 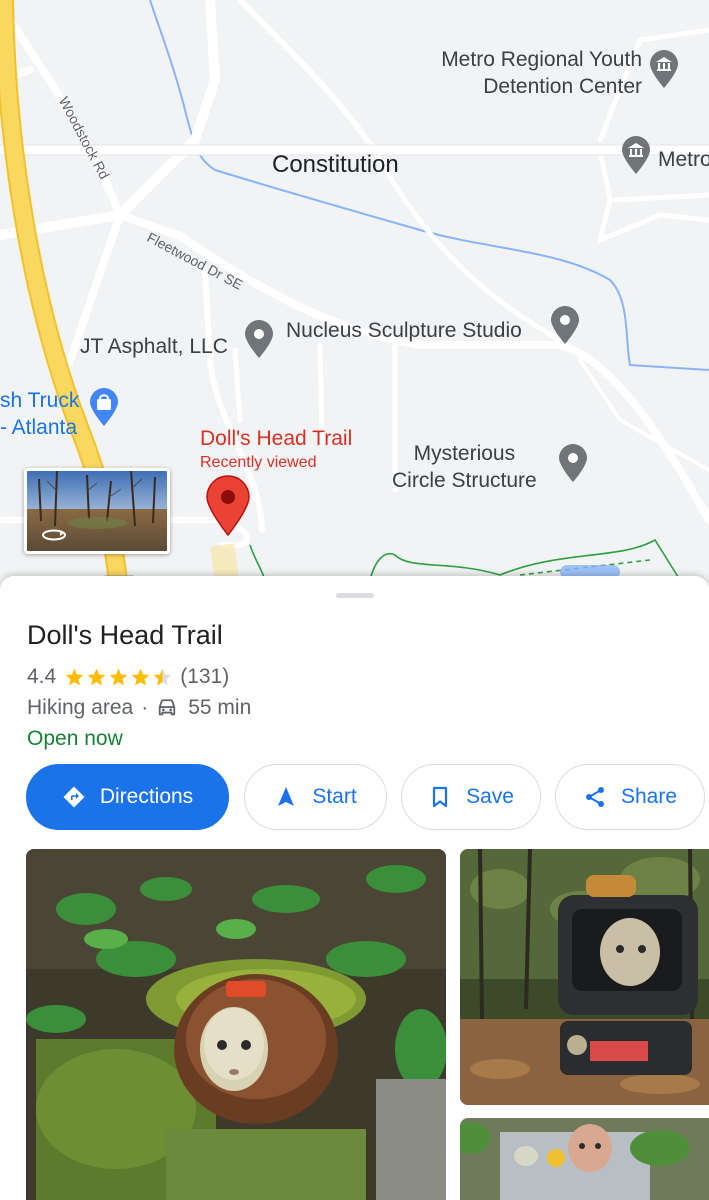 I want to click on half-star-icon, so click(x=162, y=676).